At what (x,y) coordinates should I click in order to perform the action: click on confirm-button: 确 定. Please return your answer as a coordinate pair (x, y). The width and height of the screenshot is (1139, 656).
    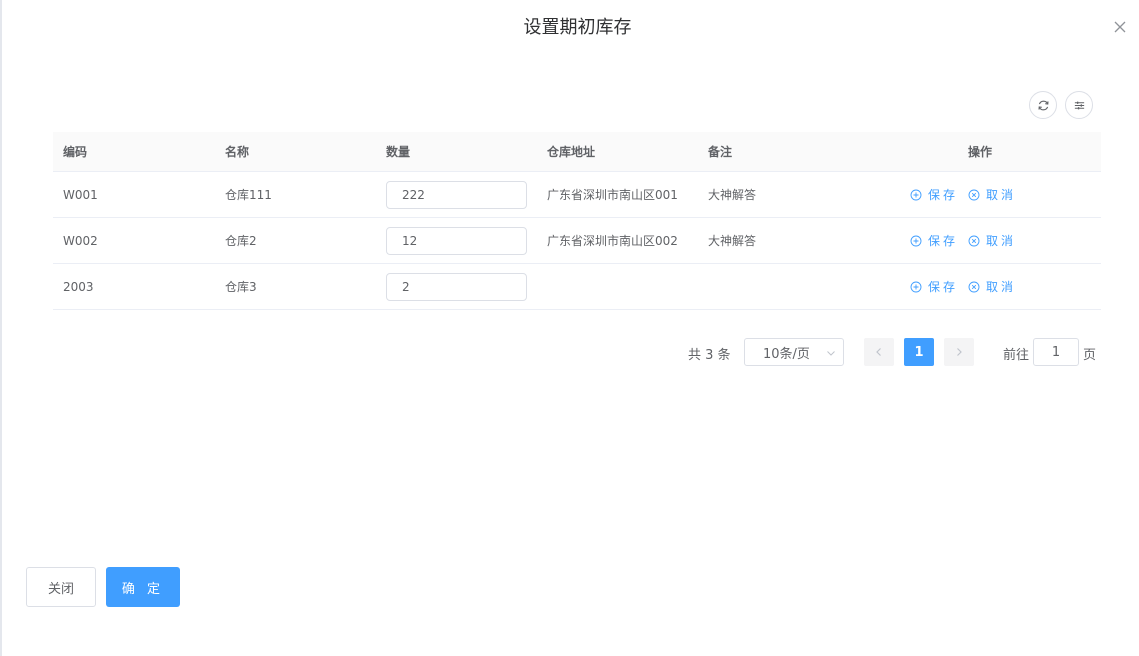
    Looking at the image, I should click on (143, 587).